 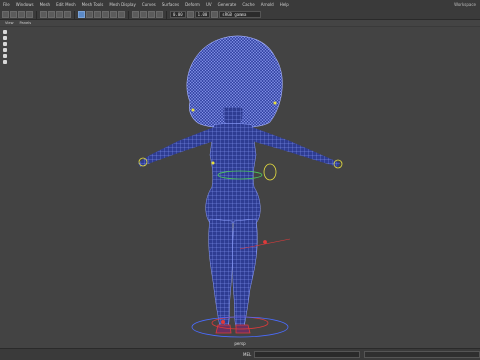 What do you see at coordinates (267, 5) in the screenshot?
I see `menu-arnold: Arnold` at bounding box center [267, 5].